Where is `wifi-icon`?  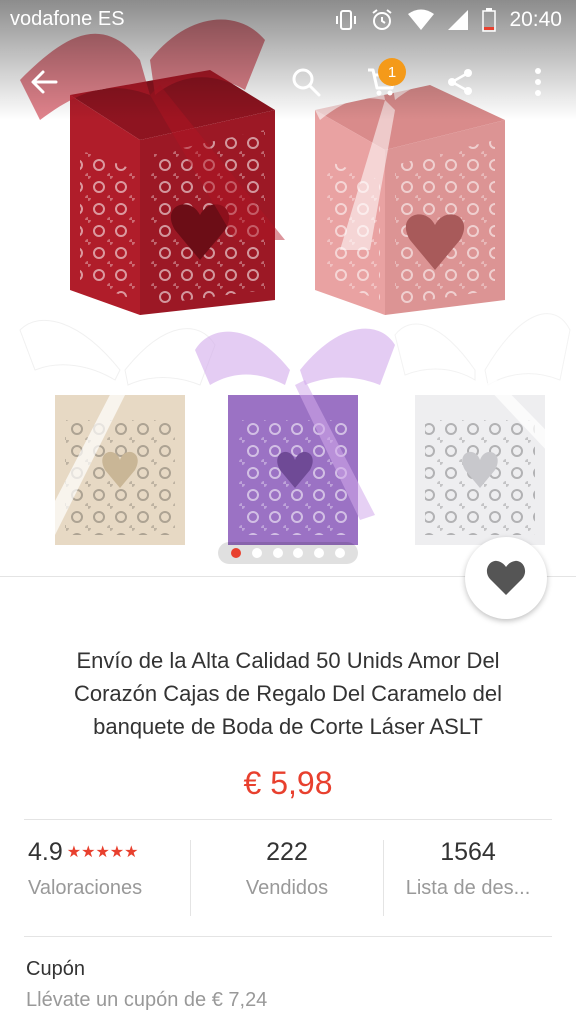 wifi-icon is located at coordinates (421, 19).